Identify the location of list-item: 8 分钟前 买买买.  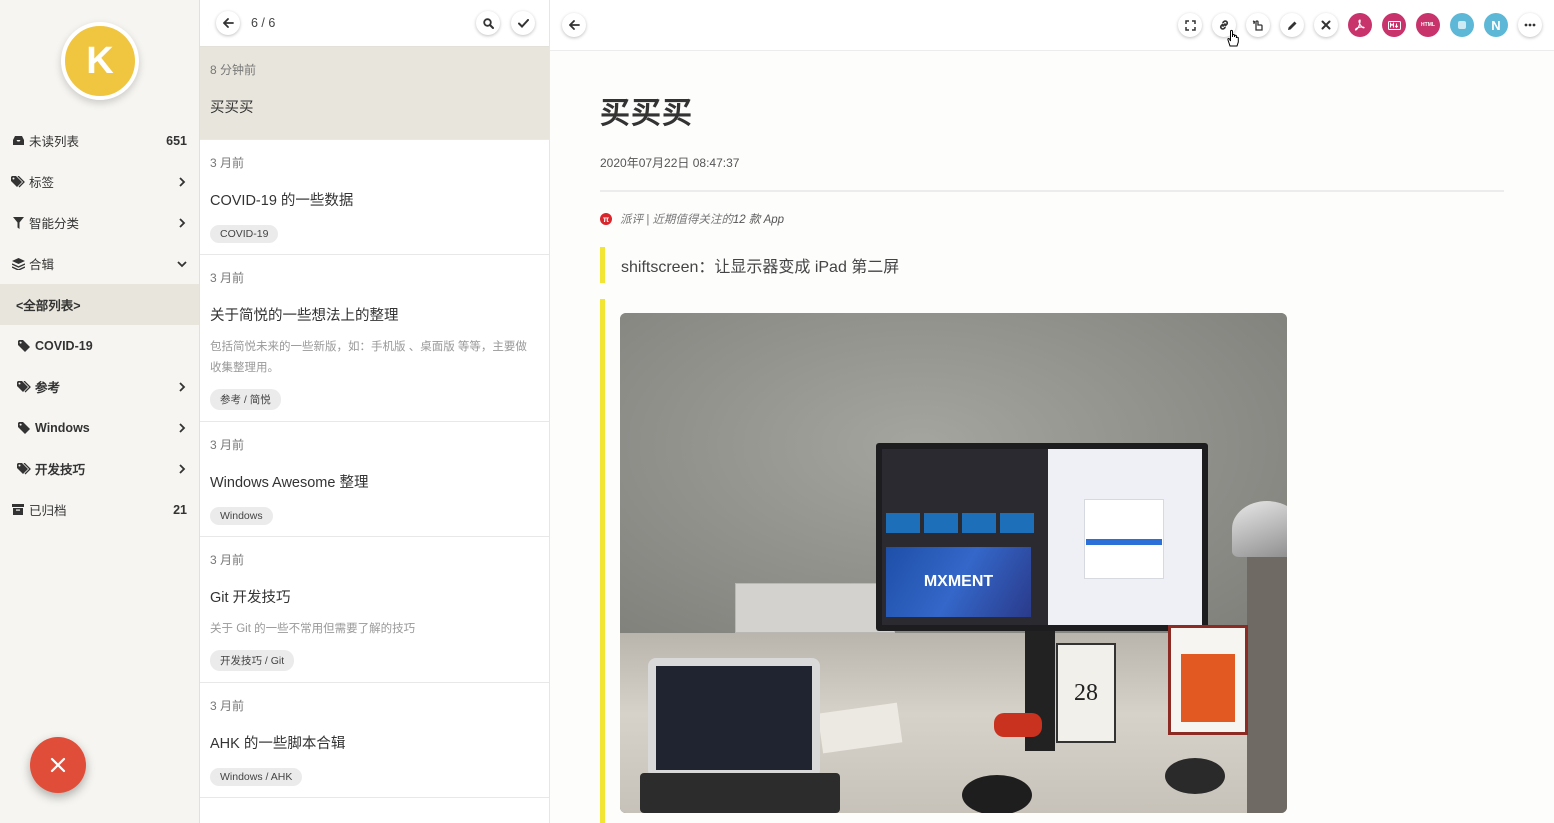
(374, 93).